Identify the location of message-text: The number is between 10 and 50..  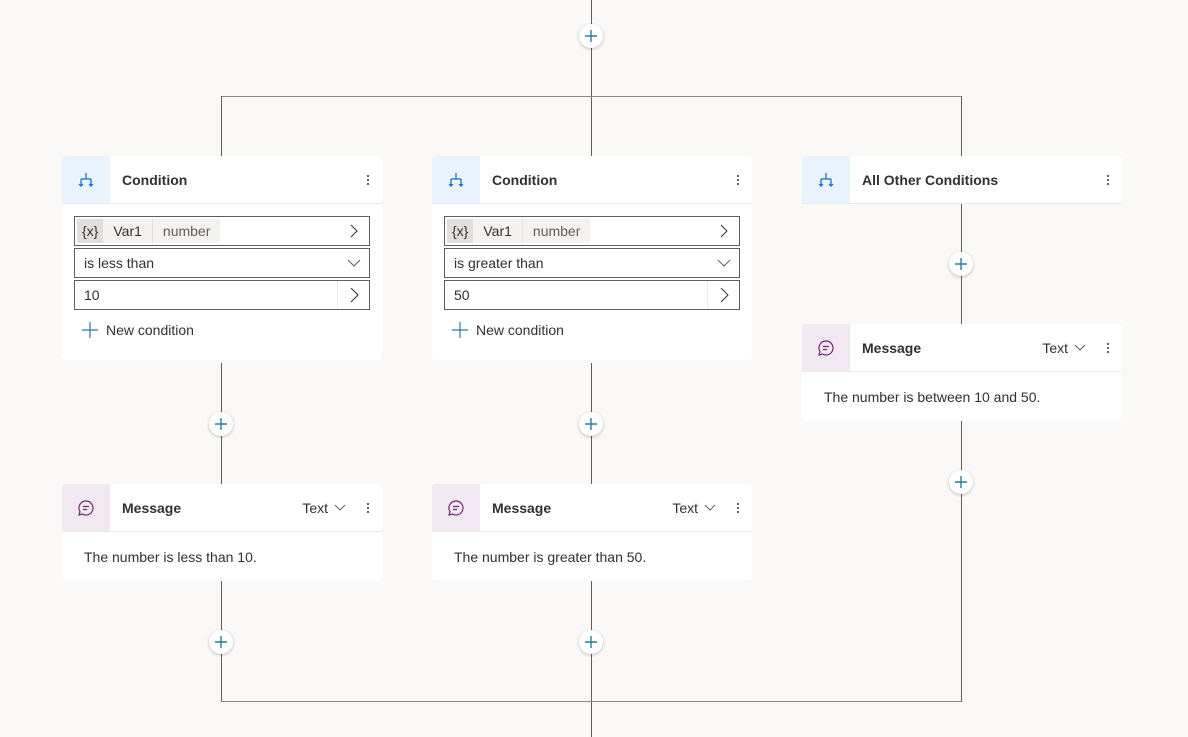
(962, 396).